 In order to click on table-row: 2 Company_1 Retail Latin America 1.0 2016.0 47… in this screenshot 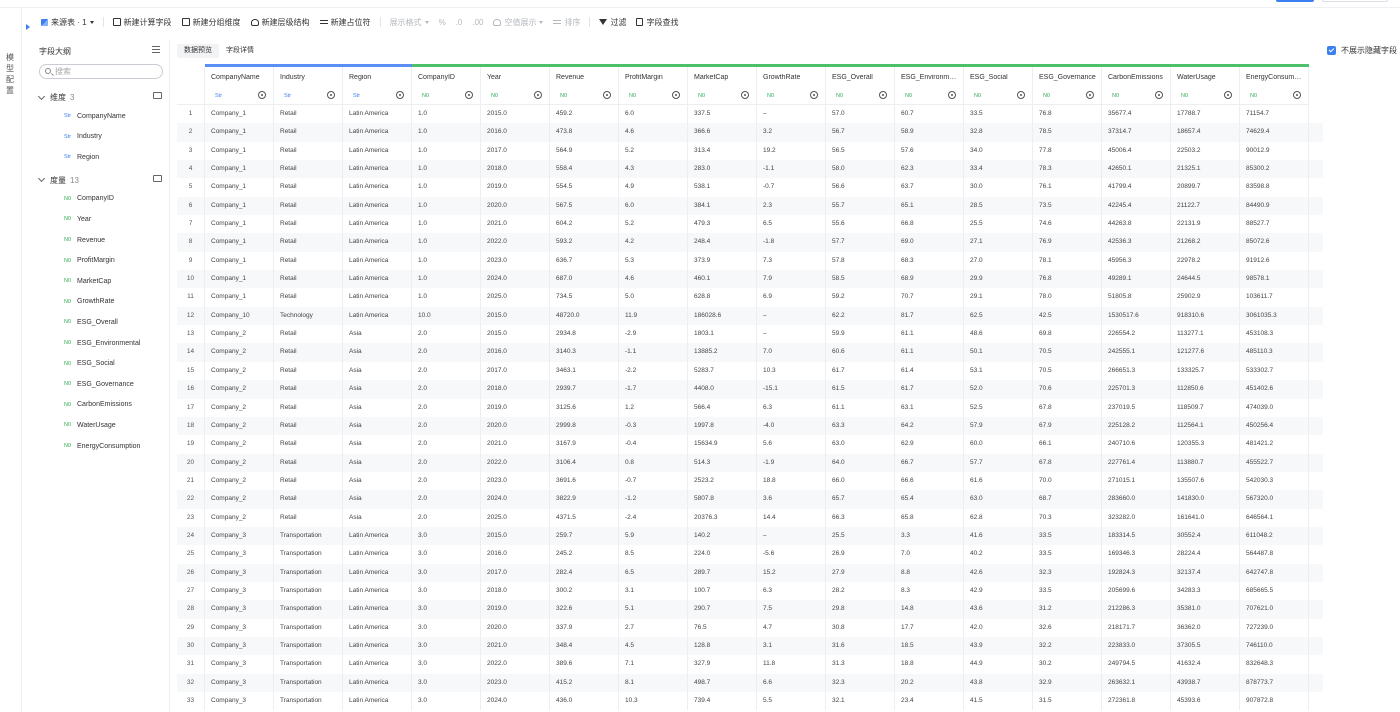, I will do `click(750, 132)`.